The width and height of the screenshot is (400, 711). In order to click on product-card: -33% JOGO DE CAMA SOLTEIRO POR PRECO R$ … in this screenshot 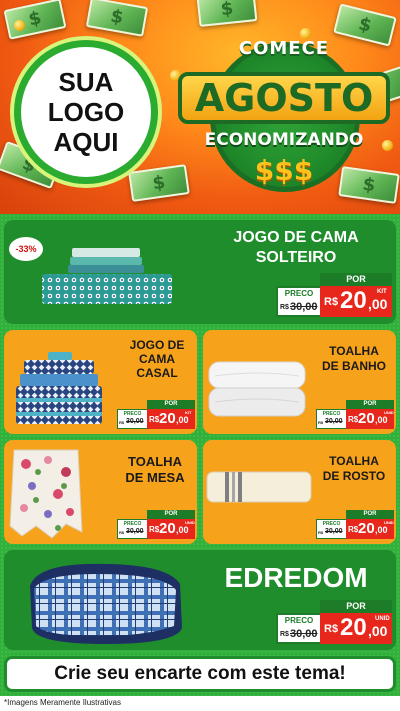, I will do `click(200, 272)`.